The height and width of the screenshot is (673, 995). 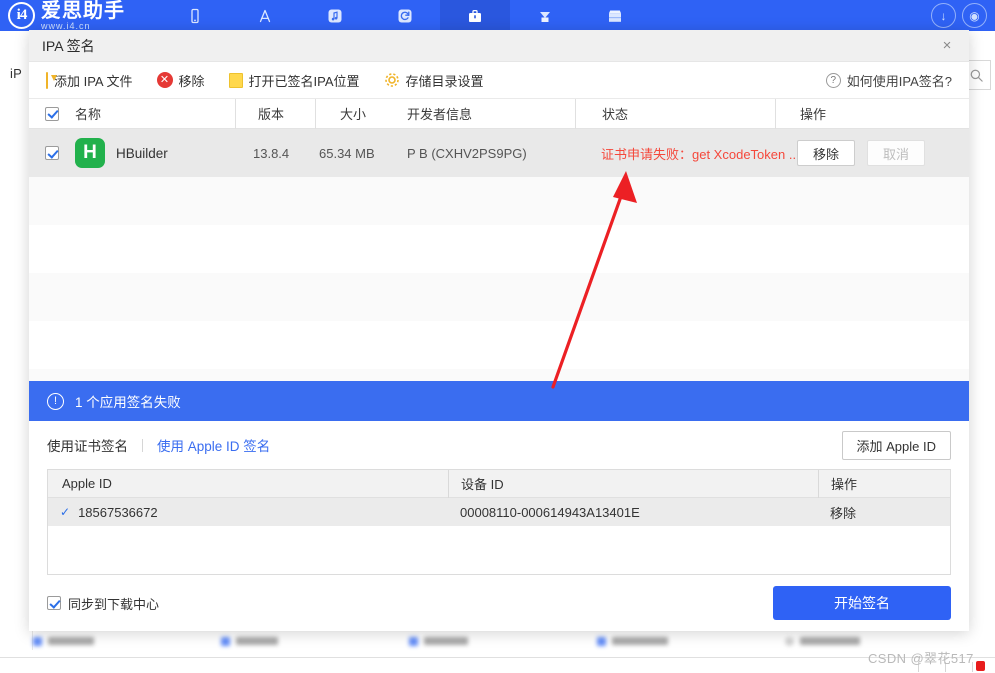 I want to click on storage-settings-button: 存储目录设置, so click(x=434, y=80).